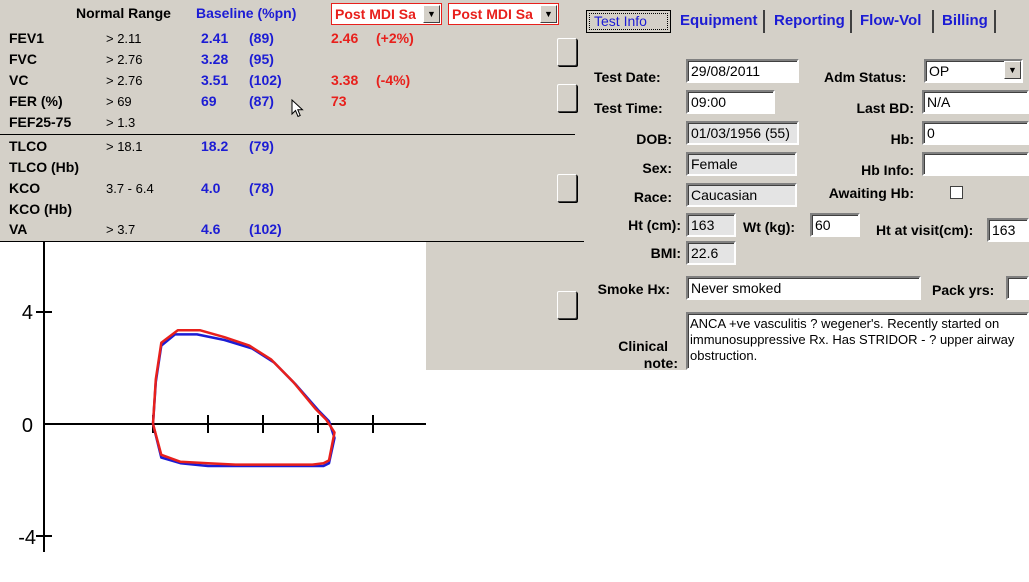  I want to click on y-tick-label: 0, so click(27, 426).